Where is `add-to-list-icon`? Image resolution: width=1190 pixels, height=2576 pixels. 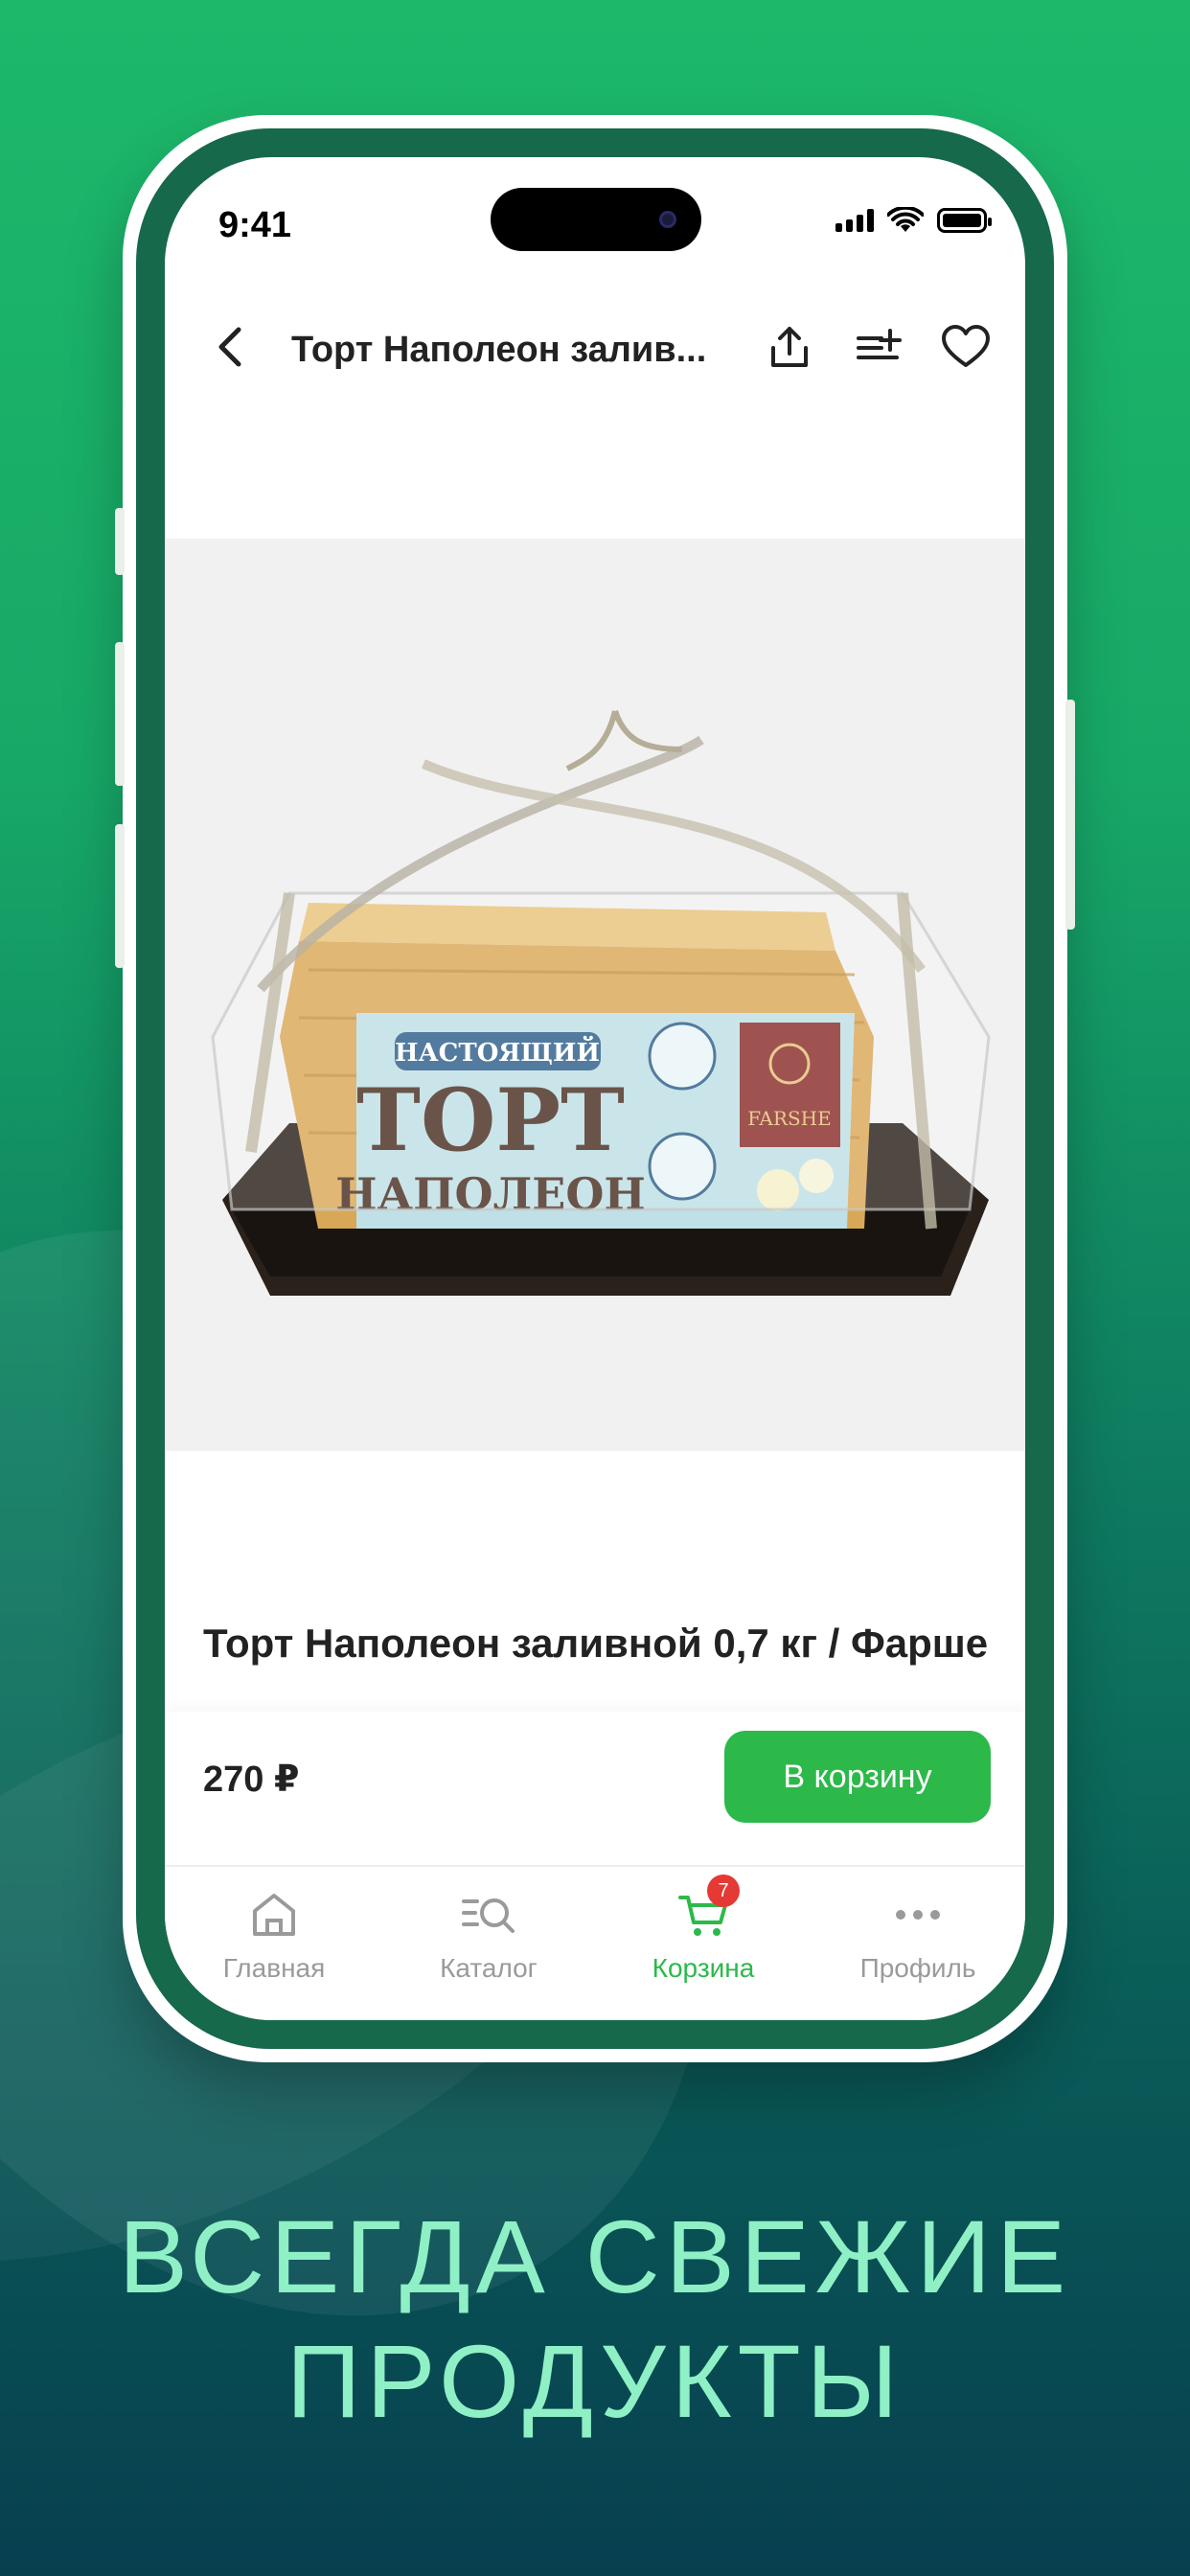 add-to-list-icon is located at coordinates (880, 344).